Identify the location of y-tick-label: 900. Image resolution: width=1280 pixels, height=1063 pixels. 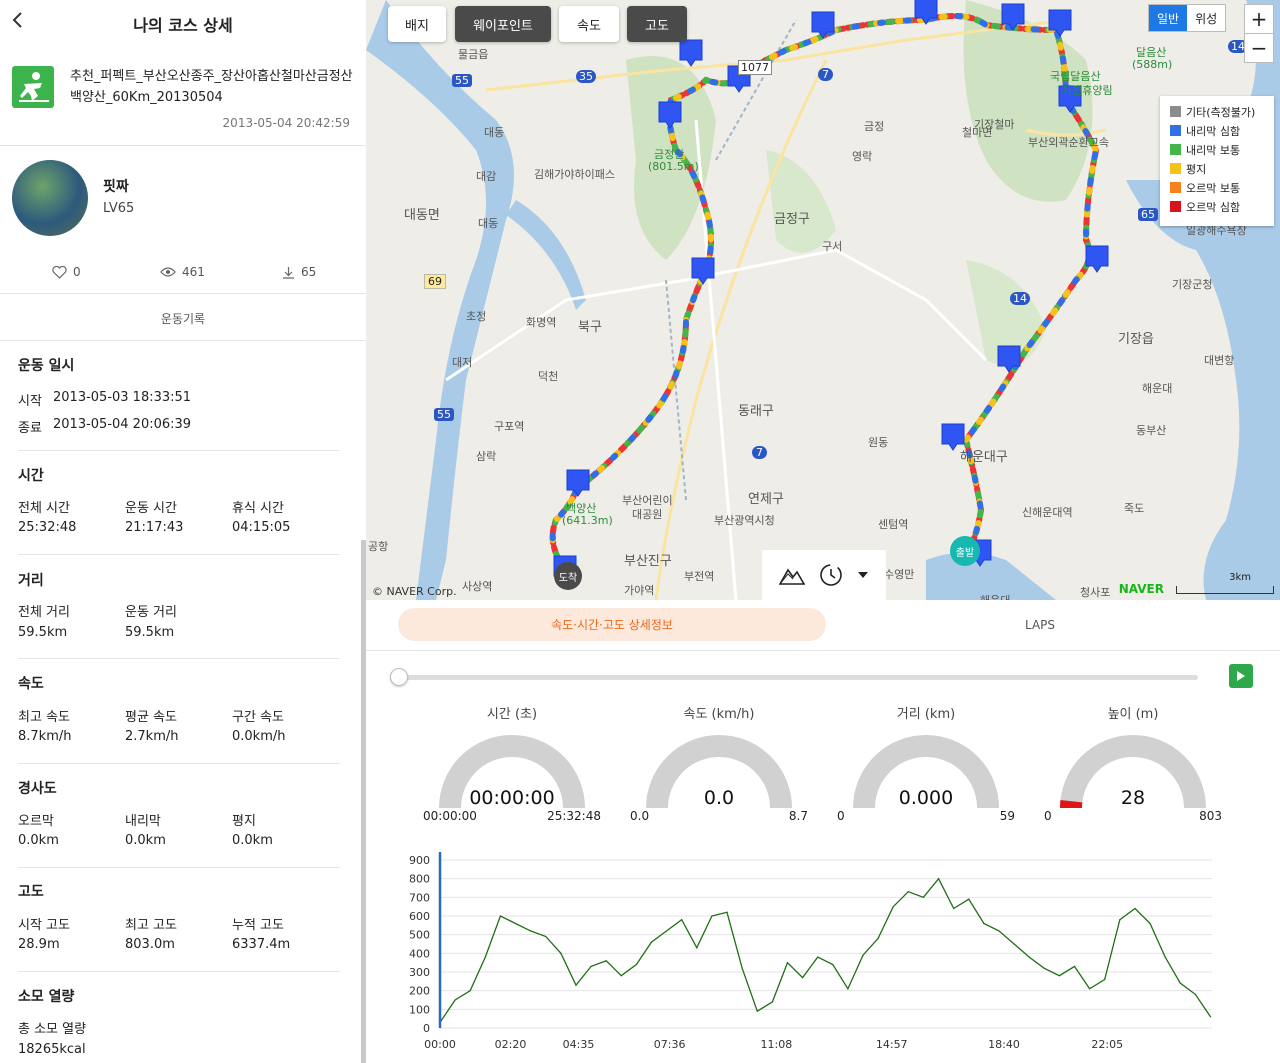
(419, 860).